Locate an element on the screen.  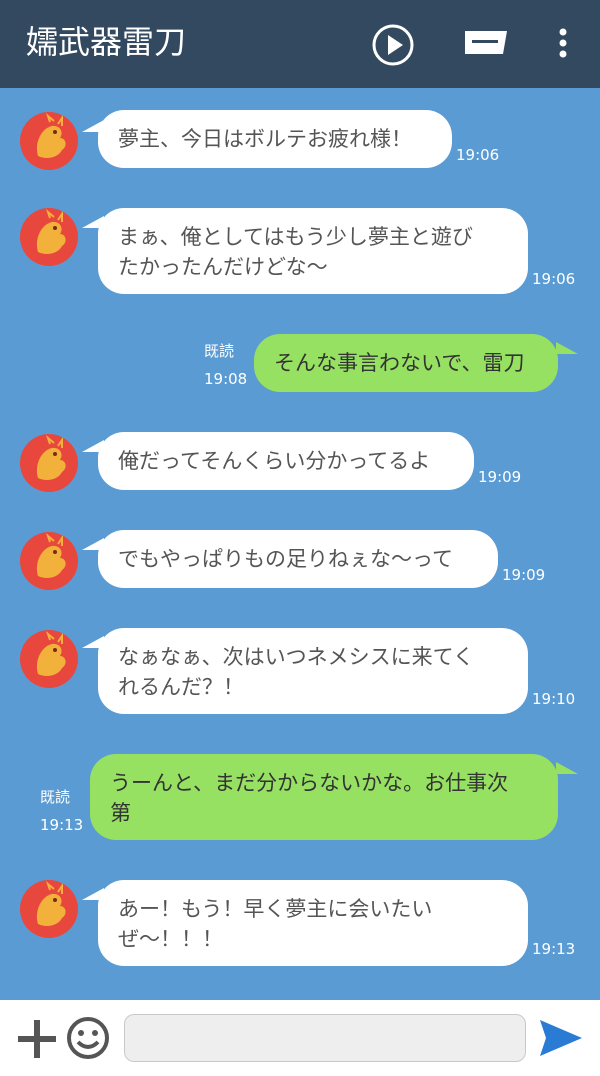
message-bubble: 夢主、今日はボルテお疲れ様！ is located at coordinates (275, 139).